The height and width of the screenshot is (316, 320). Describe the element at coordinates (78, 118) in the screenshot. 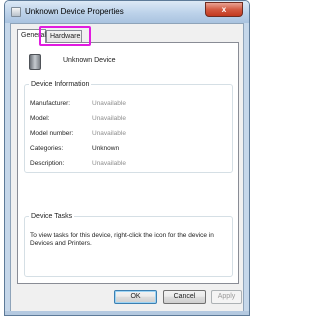

I see `info-row-model: Model: Unavailable` at that location.